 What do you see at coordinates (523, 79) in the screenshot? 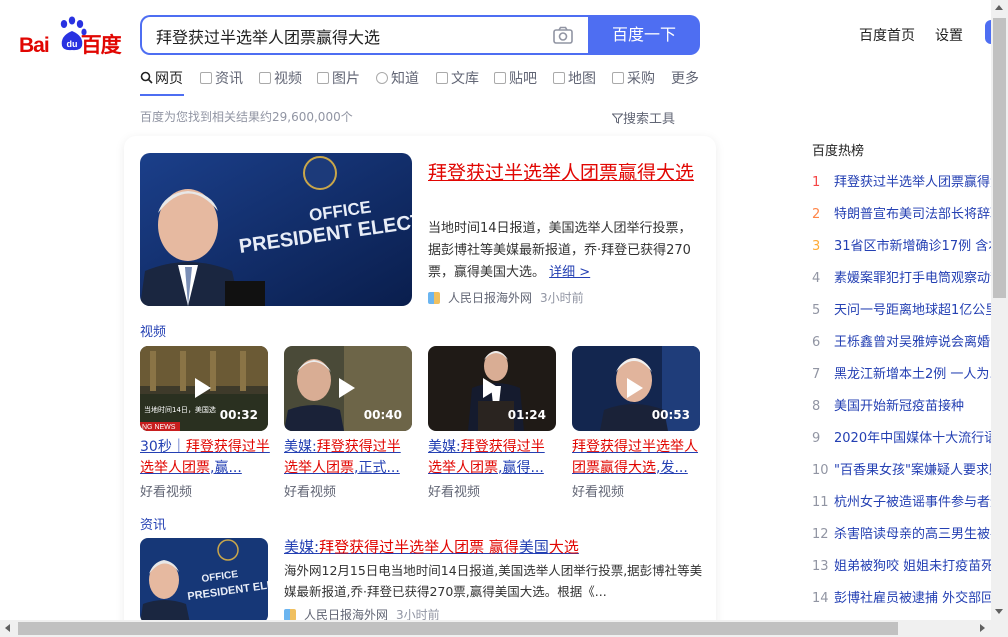
I see `tab-label: 贴吧` at bounding box center [523, 79].